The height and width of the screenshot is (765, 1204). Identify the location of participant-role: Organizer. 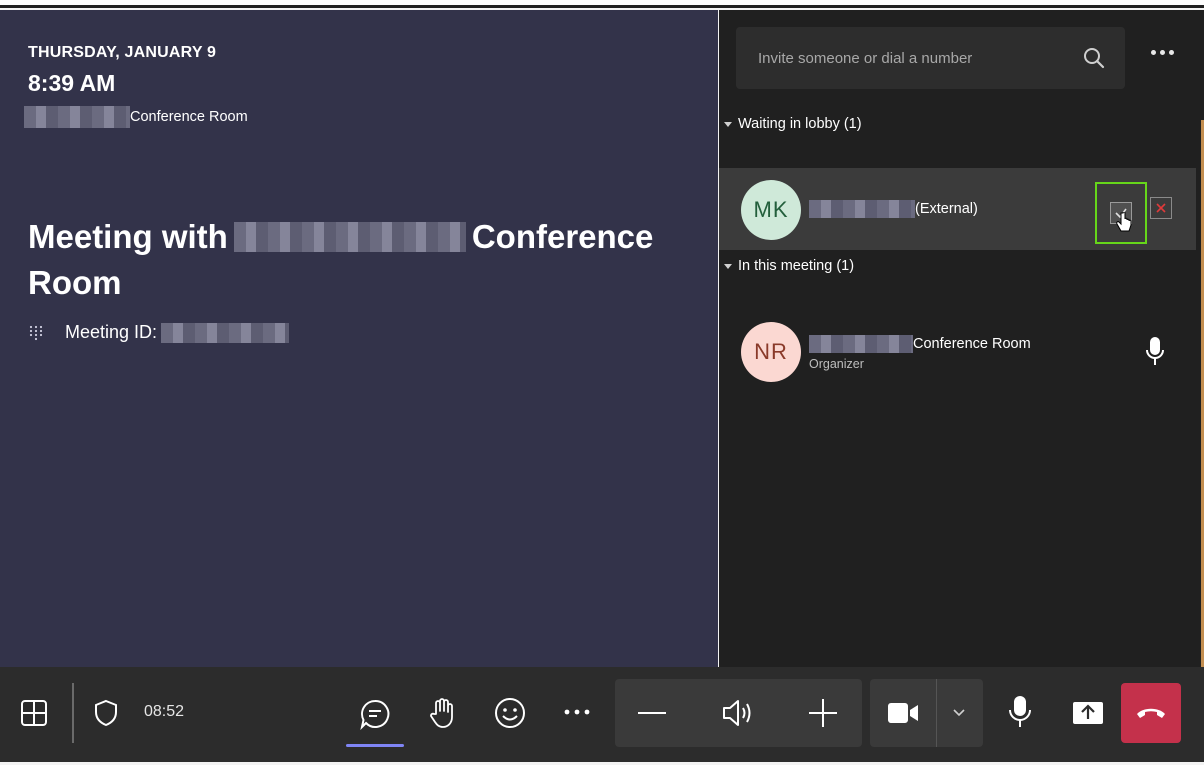
(836, 364).